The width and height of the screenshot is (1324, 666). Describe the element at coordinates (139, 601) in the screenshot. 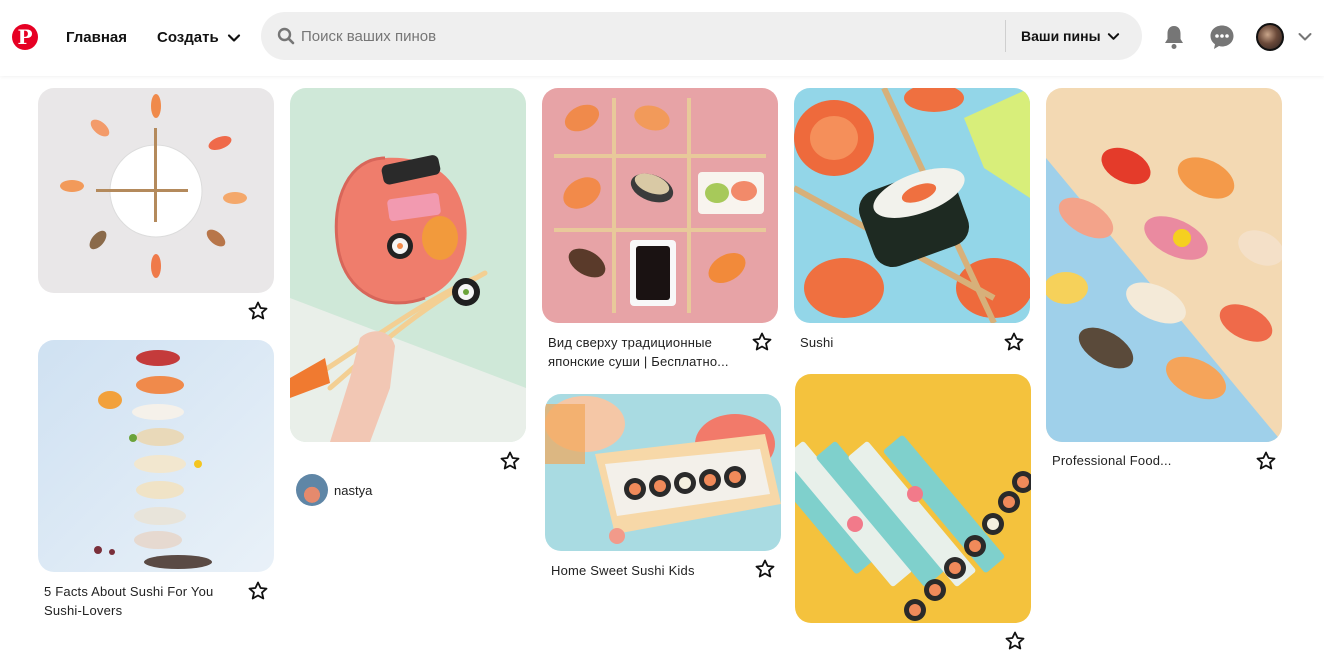

I see `pin-title-sushi-facts: 5 Facts About Sushi For You Sushi-Lovers` at that location.